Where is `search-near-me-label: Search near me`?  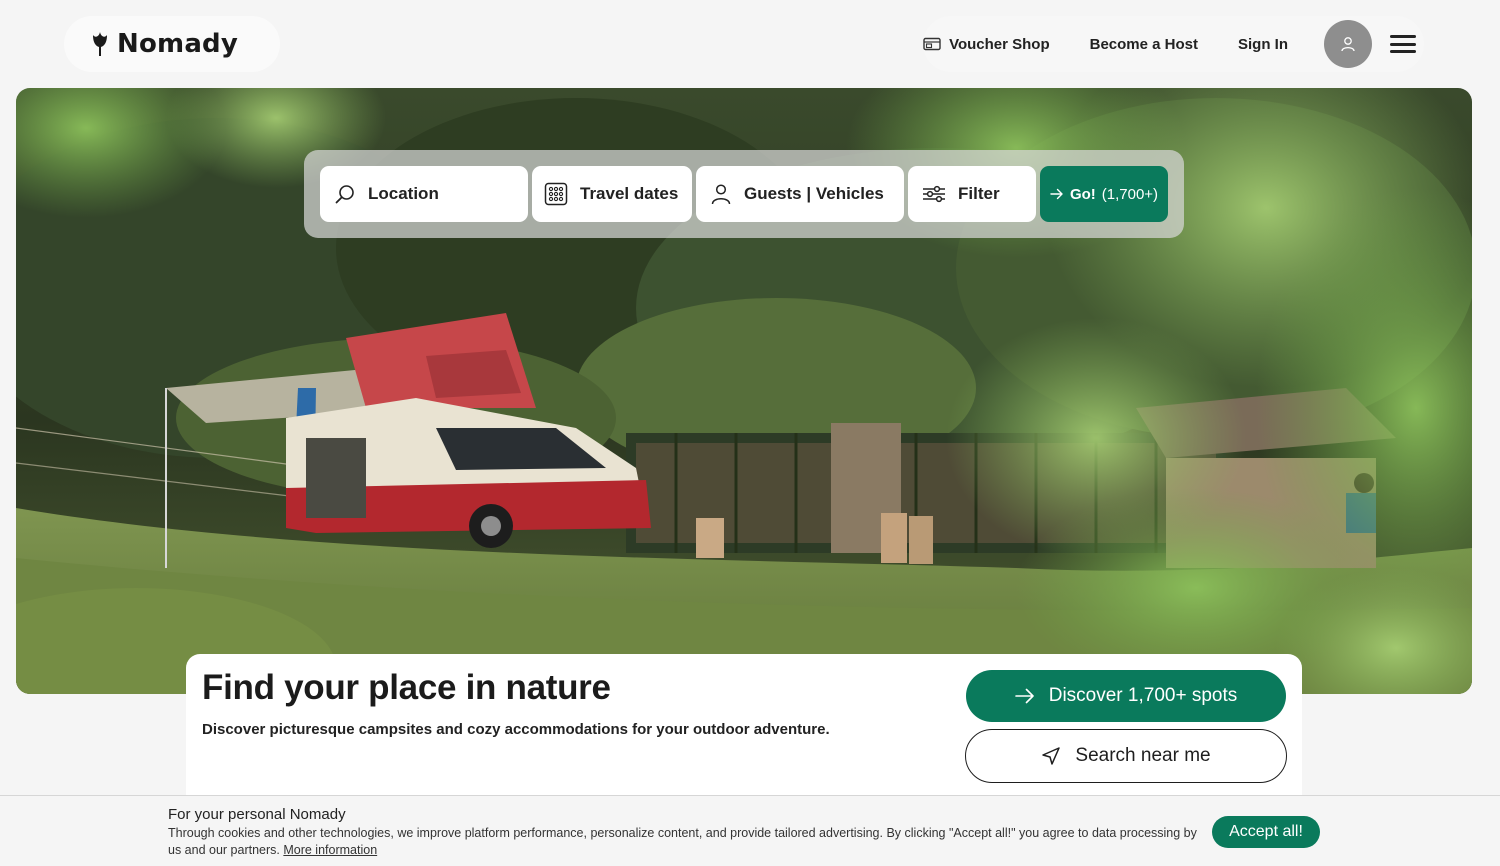
search-near-me-label: Search near me is located at coordinates (1143, 755).